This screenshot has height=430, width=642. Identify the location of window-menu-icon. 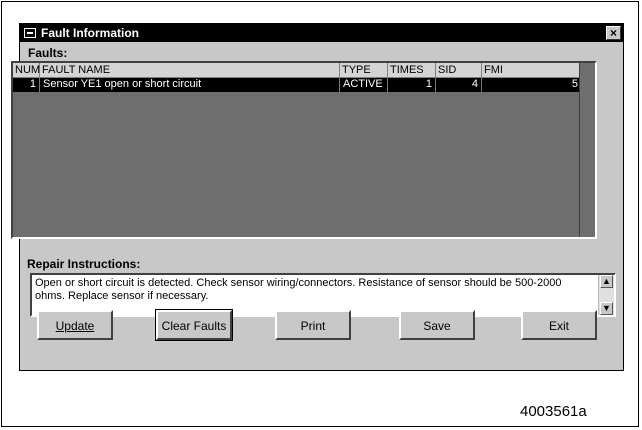
(30, 33).